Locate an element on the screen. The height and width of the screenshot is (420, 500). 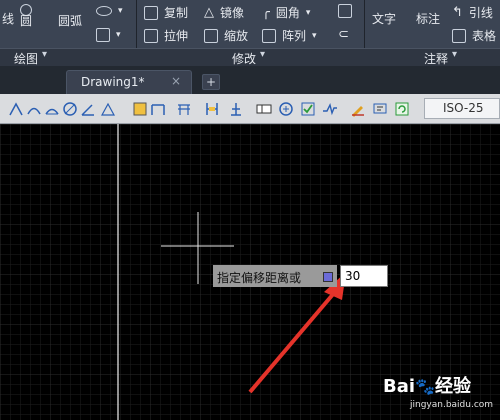
radius-dim-icon is located at coordinates (70, 109).